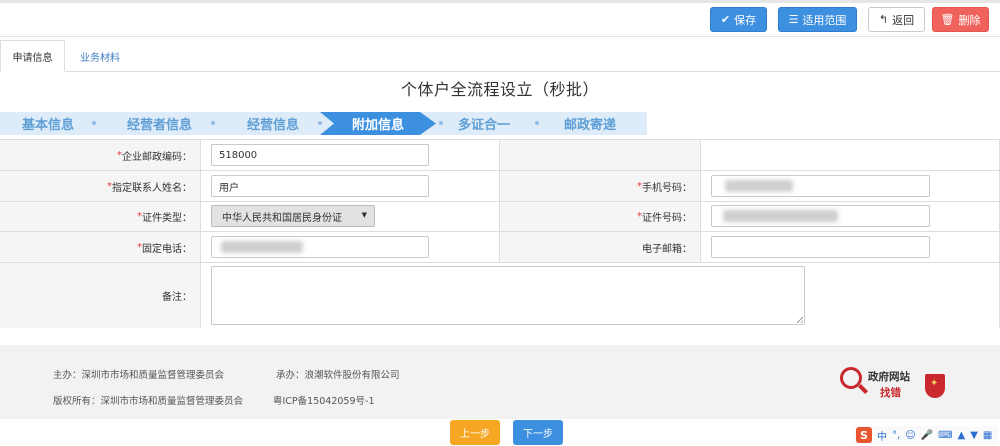 The image size is (1000, 446). Describe the element at coordinates (508, 295) in the screenshot. I see `remarks-textarea` at that location.